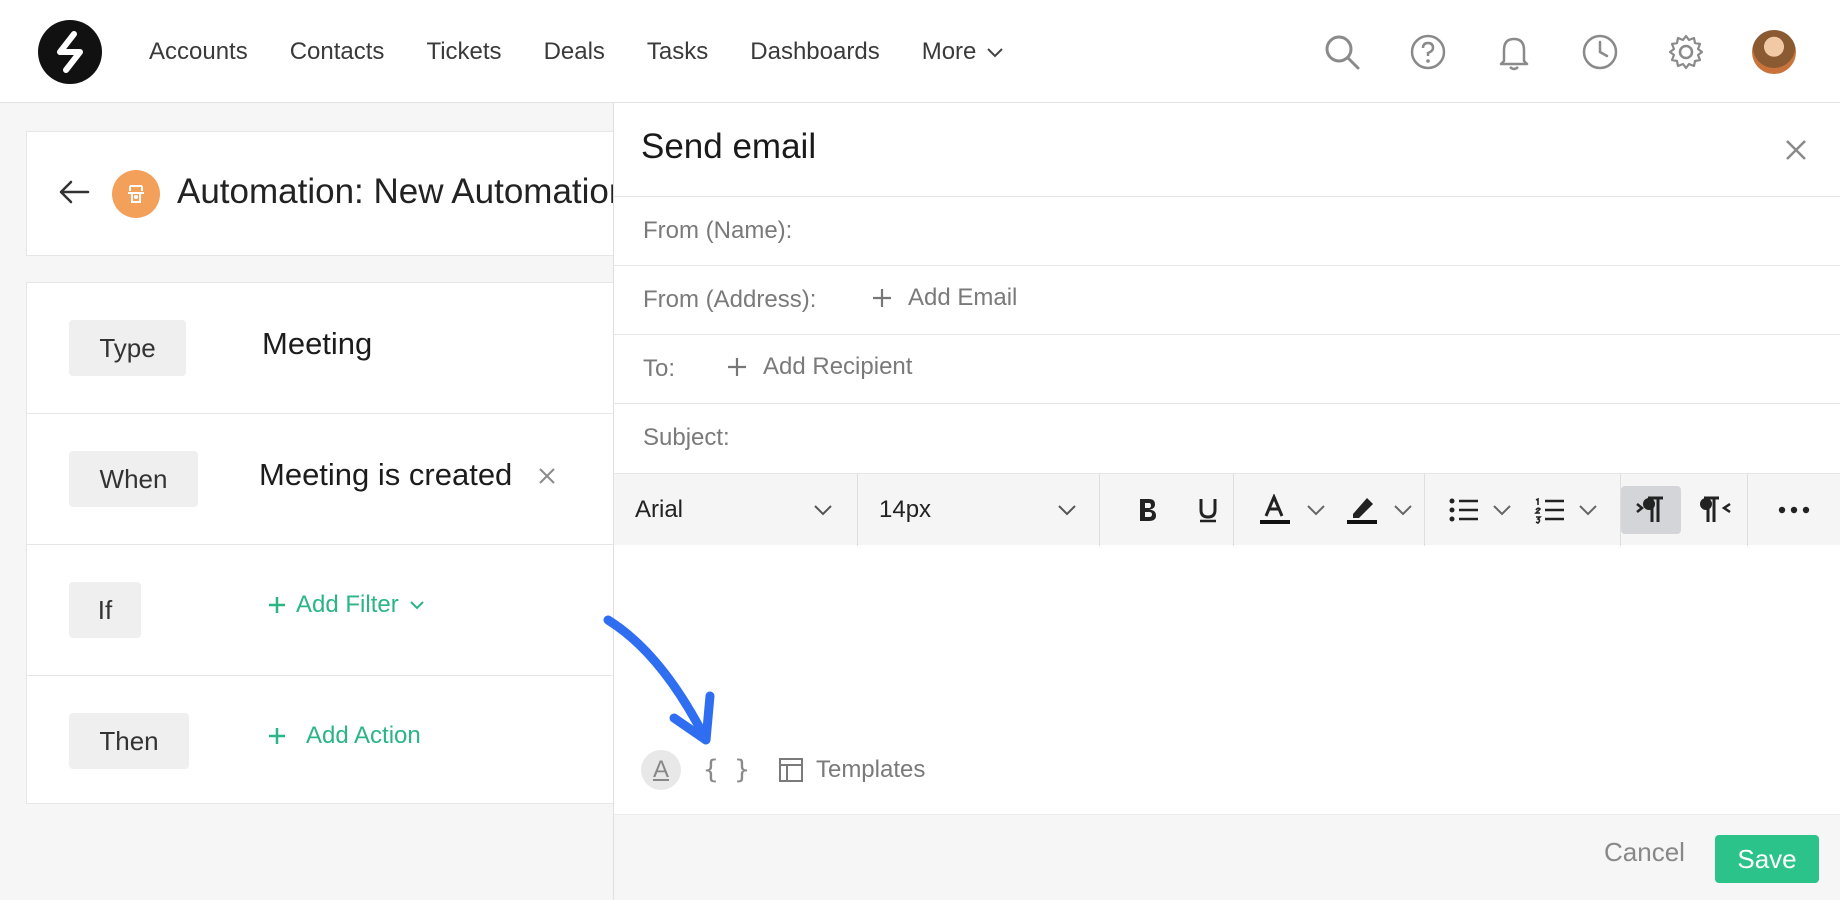 This screenshot has width=1840, height=900. Describe the element at coordinates (136, 194) in the screenshot. I see `automation-icon` at that location.